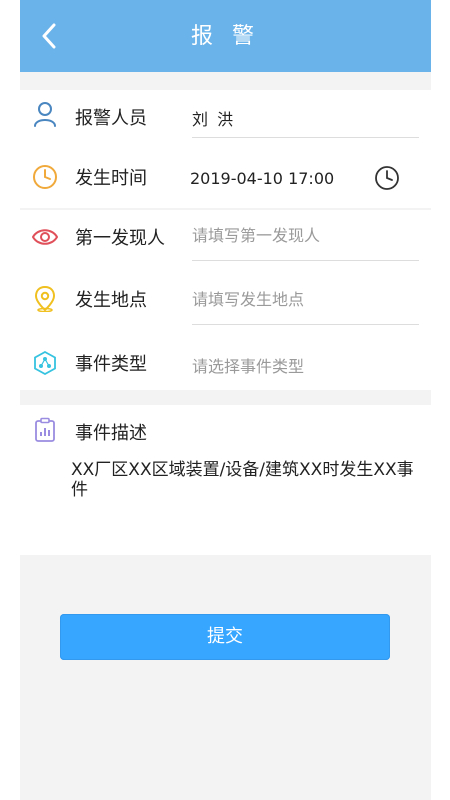  I want to click on location-input, so click(302, 299).